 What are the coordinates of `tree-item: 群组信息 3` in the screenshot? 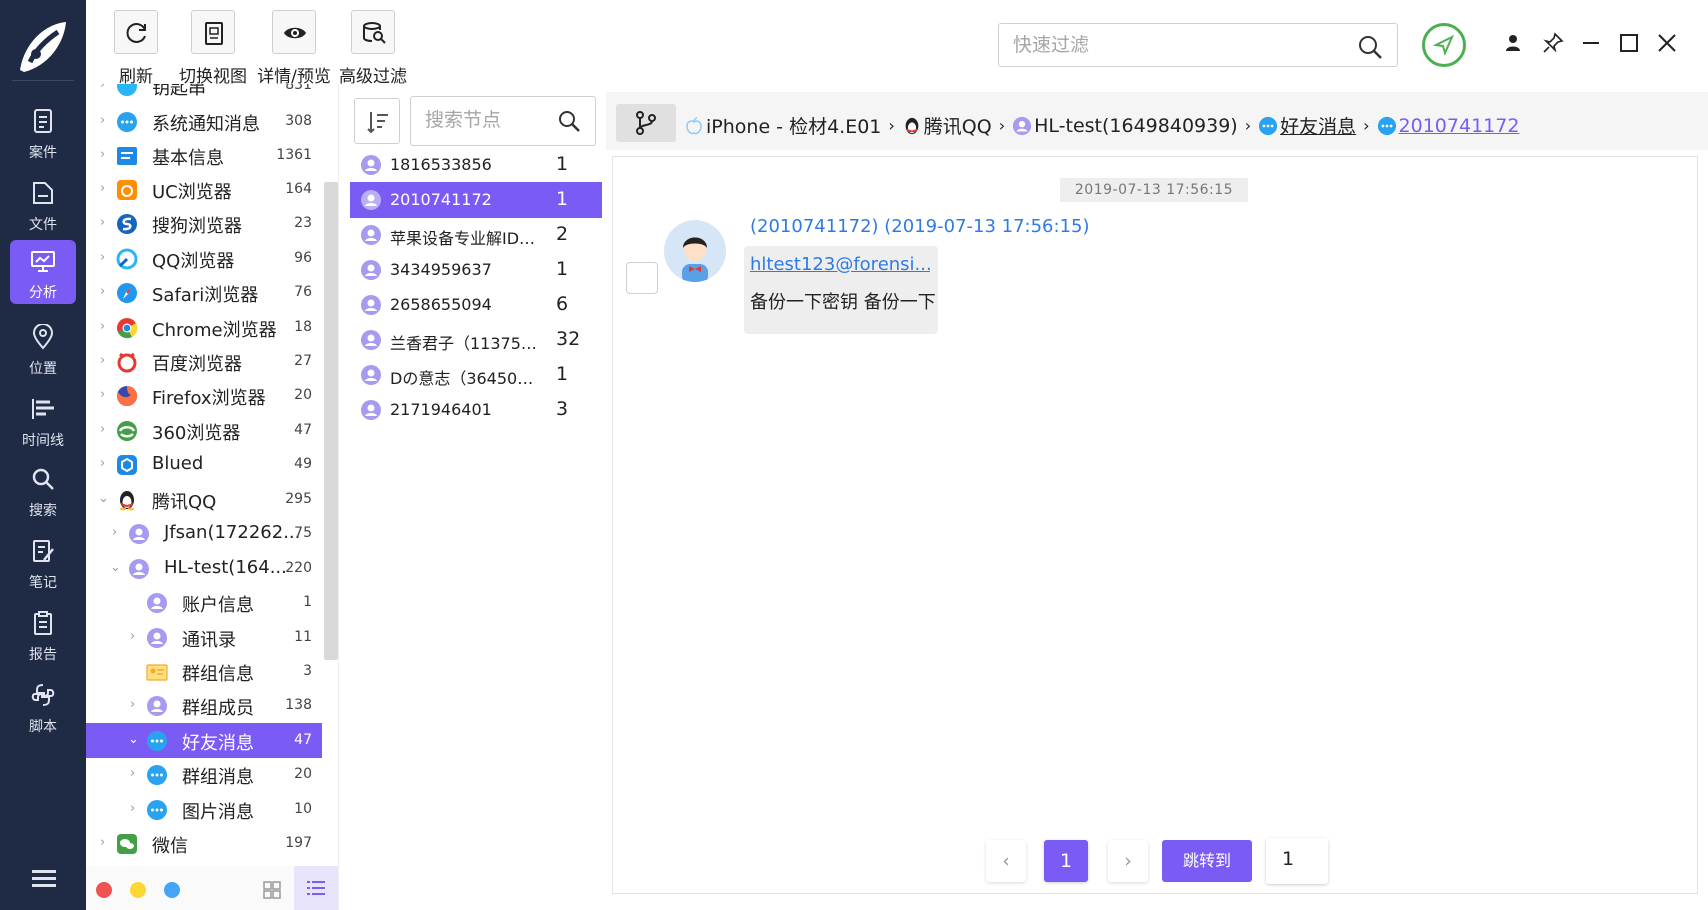 It's located at (204, 671).